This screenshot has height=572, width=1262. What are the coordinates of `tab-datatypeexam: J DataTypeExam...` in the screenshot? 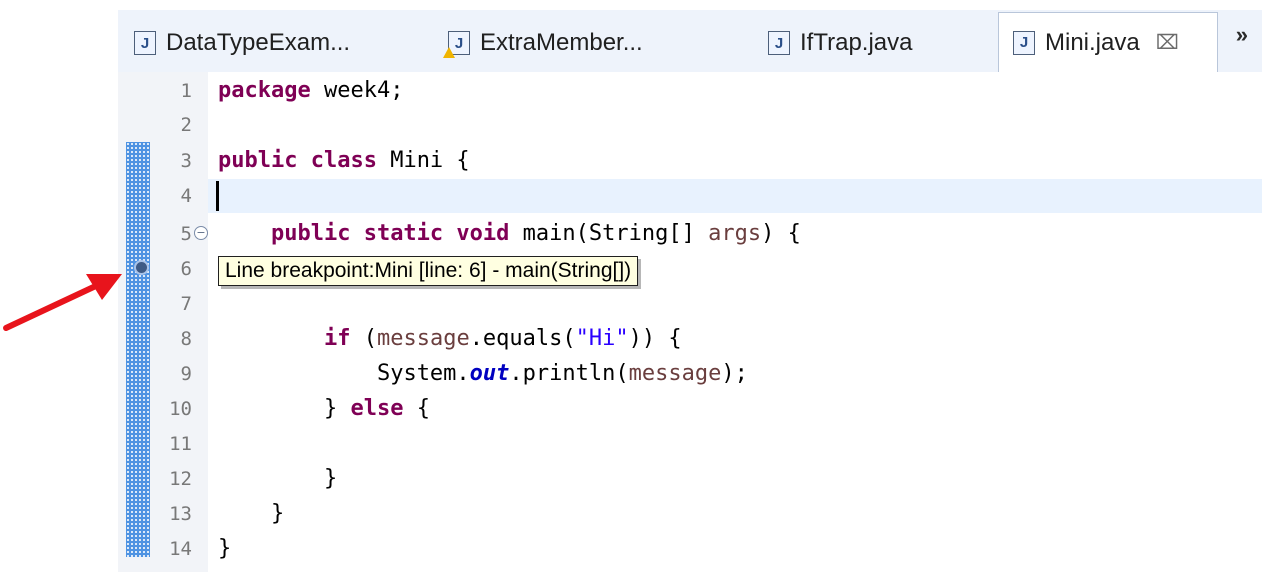 It's located at (242, 43).